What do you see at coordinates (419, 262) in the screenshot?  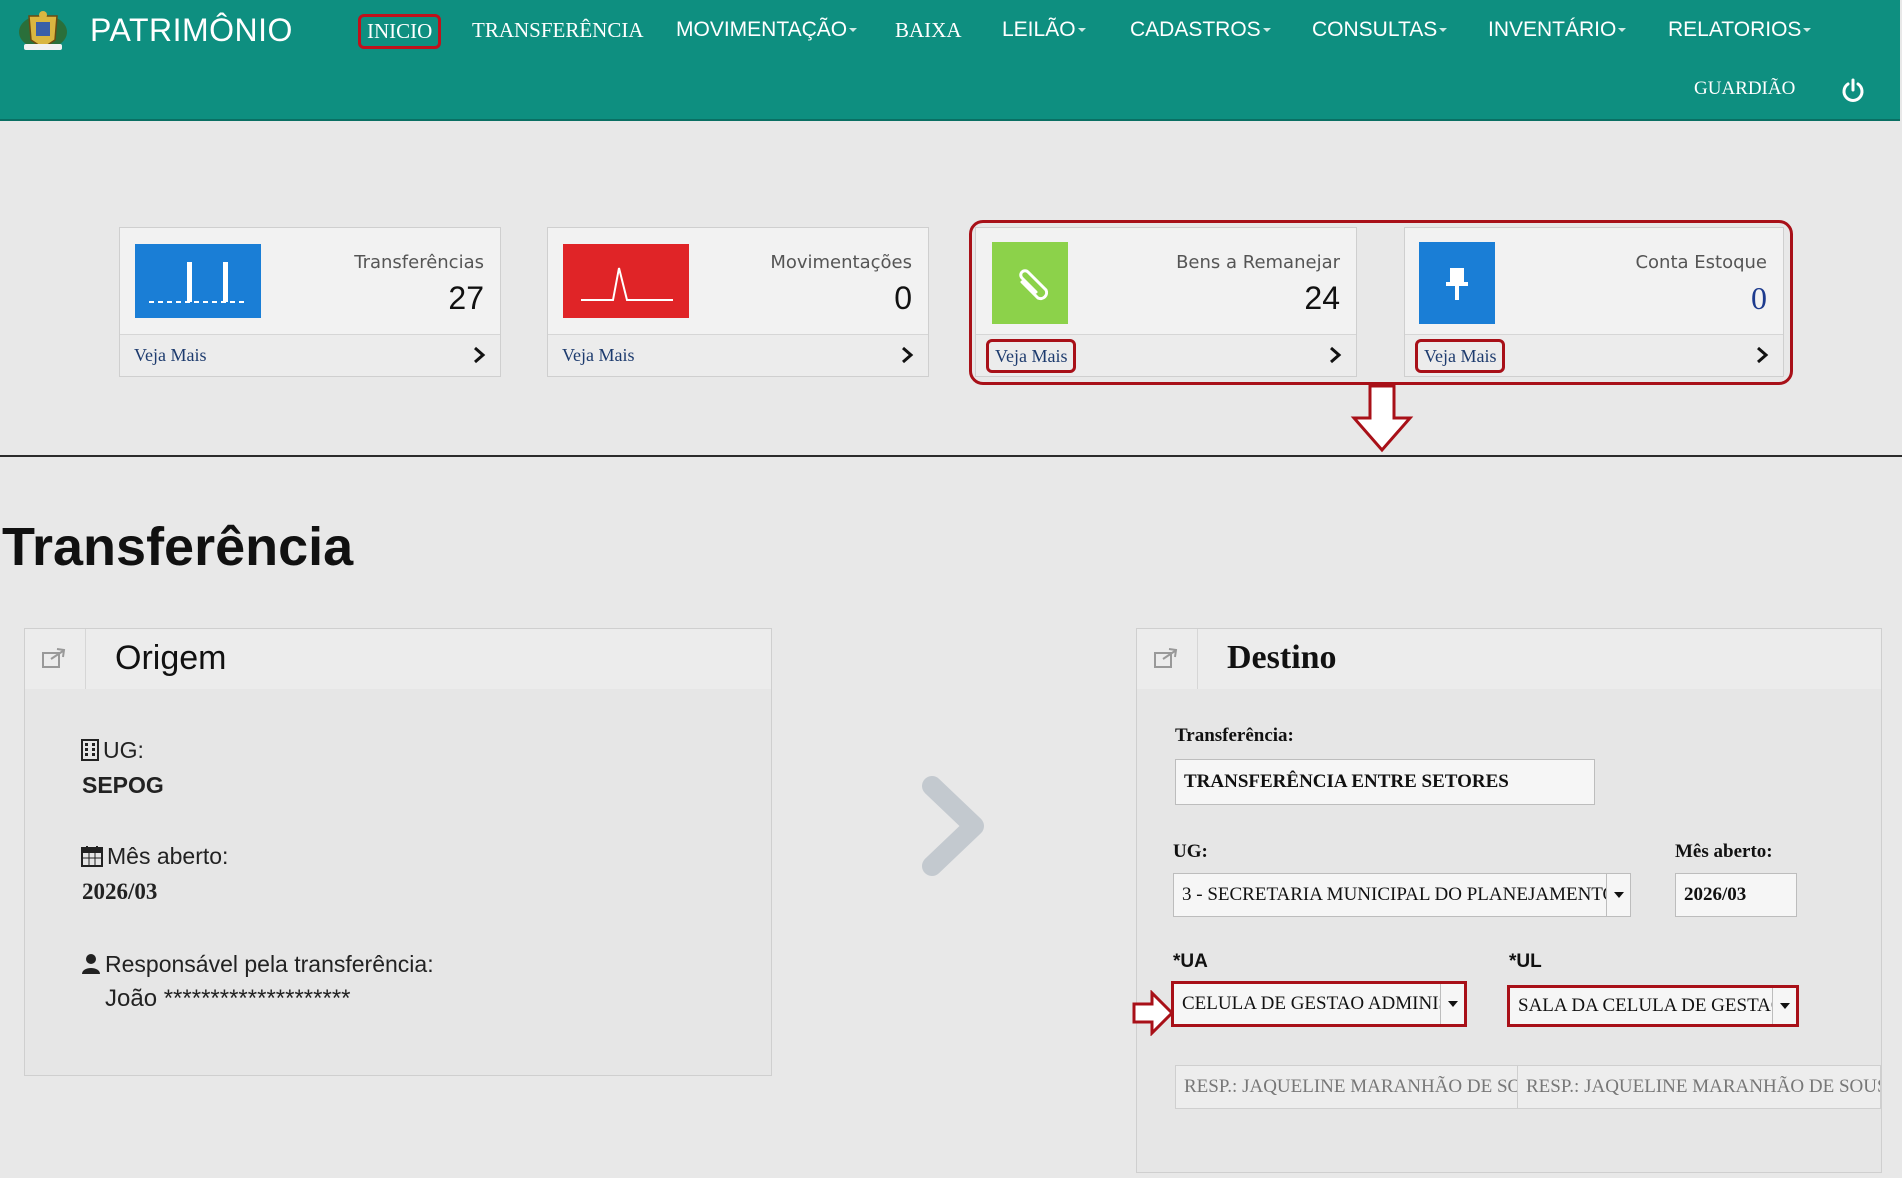 I see `card-label: Transferências` at bounding box center [419, 262].